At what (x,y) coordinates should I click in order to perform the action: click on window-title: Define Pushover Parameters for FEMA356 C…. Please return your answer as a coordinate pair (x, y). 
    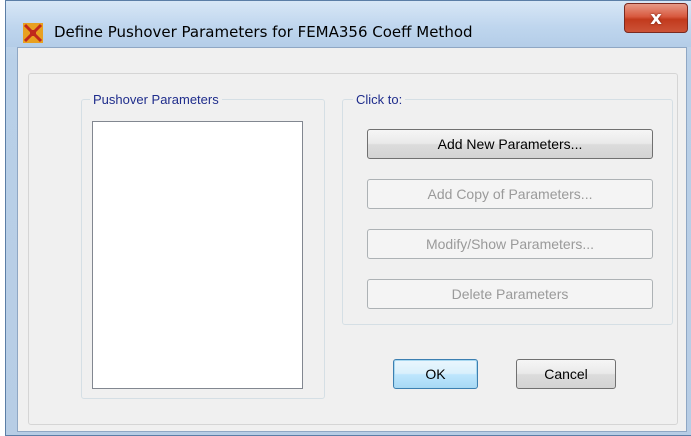
    Looking at the image, I should click on (263, 32).